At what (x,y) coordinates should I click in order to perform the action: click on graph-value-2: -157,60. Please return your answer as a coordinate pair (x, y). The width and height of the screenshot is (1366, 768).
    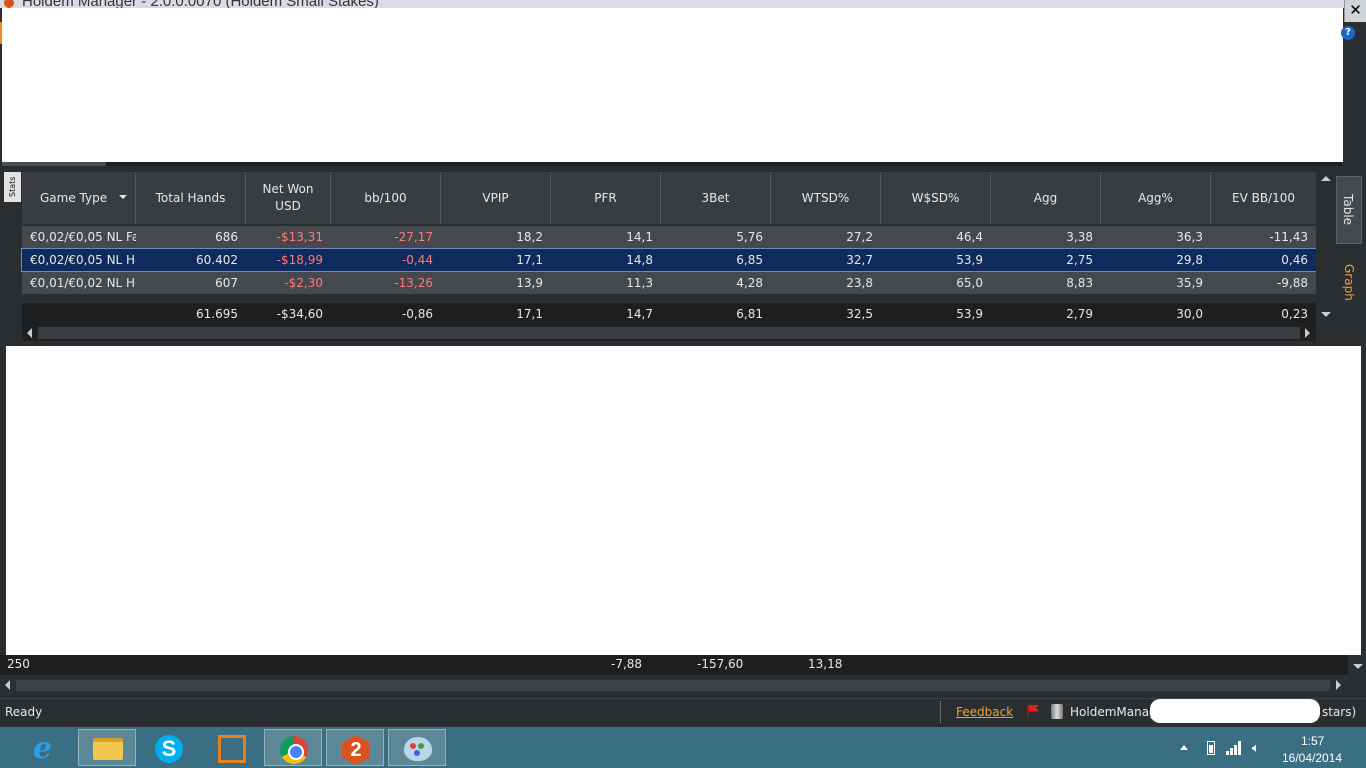
    Looking at the image, I should click on (720, 664).